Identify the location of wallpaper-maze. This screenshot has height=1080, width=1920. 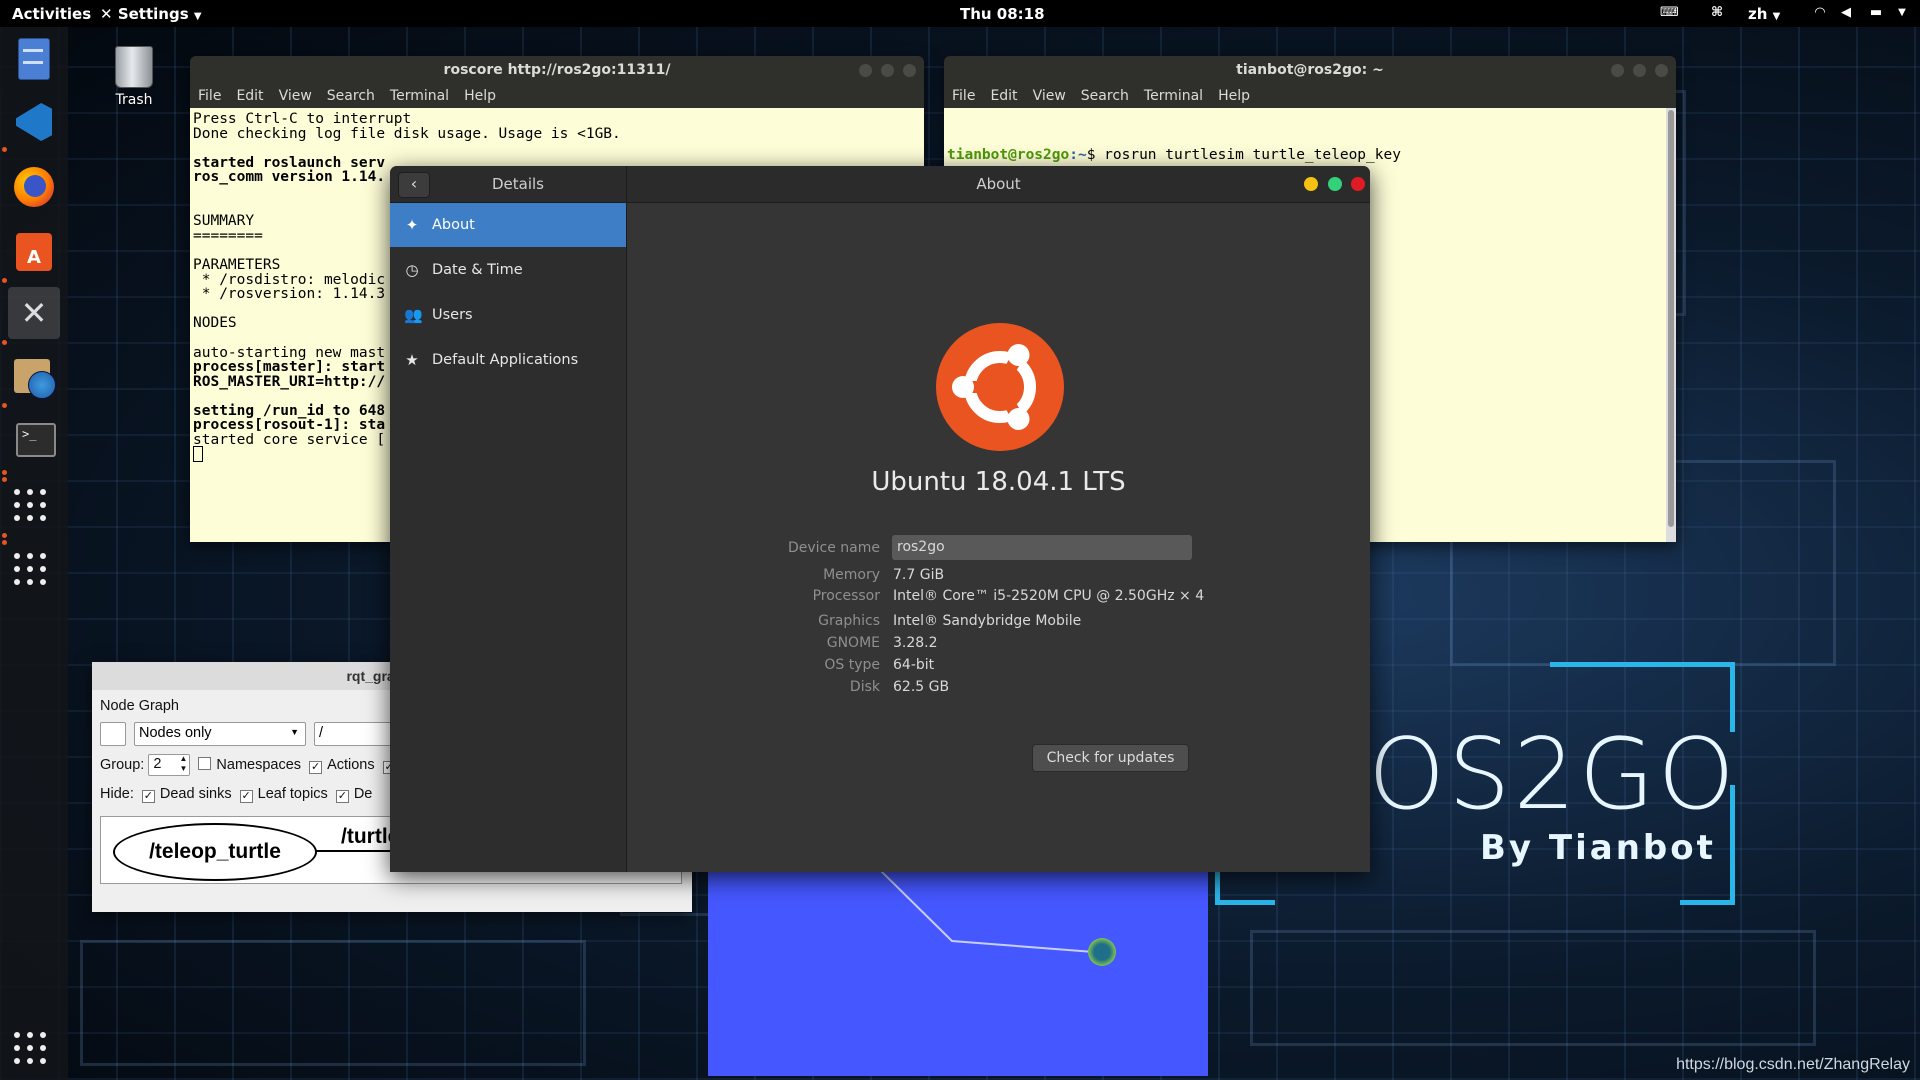
(333, 1003).